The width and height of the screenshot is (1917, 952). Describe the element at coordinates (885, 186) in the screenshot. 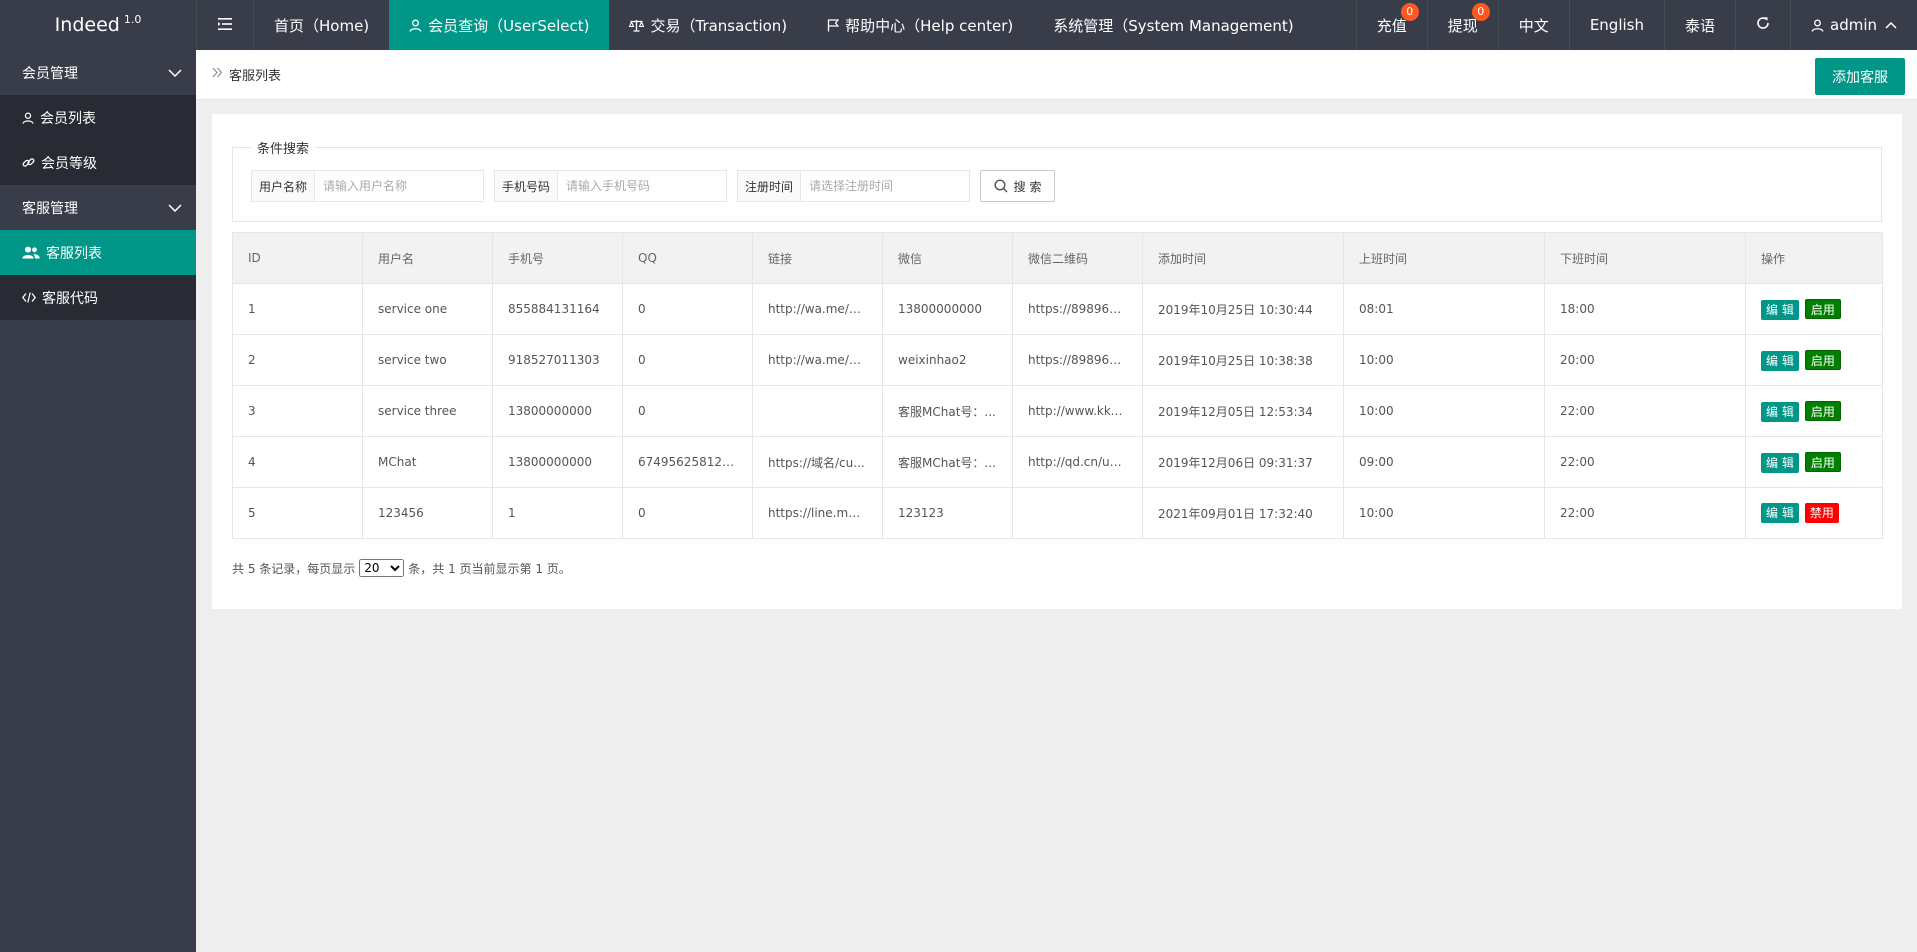

I see `regtime-input` at that location.